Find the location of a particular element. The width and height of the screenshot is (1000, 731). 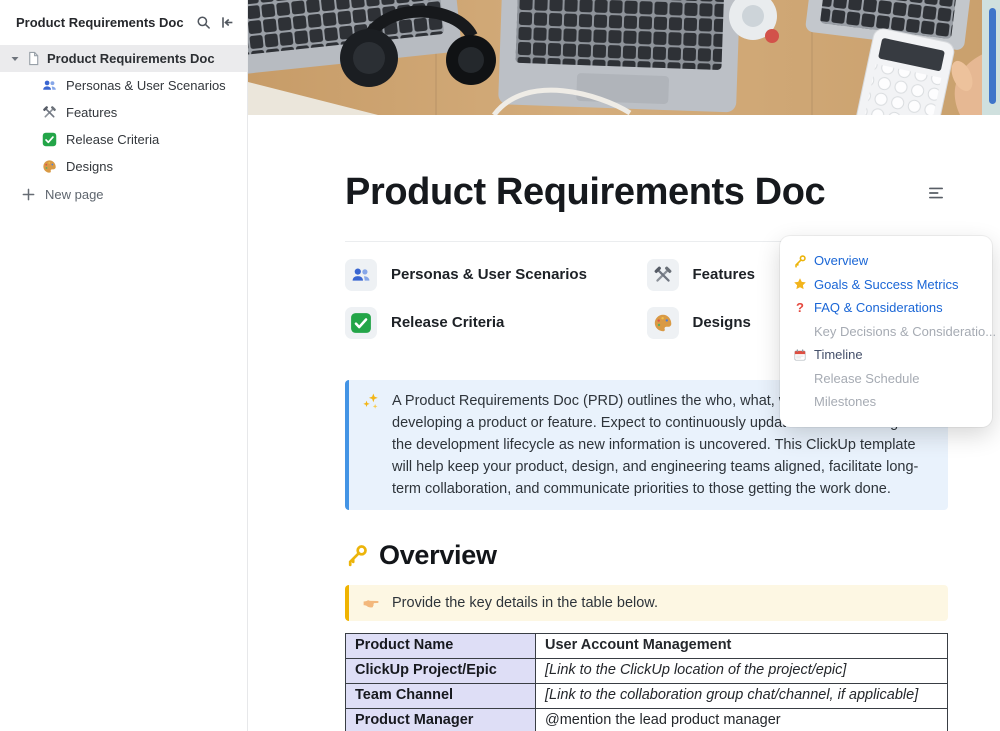

sidebar-doc-title: Product Requirements Doc is located at coordinates (100, 22).